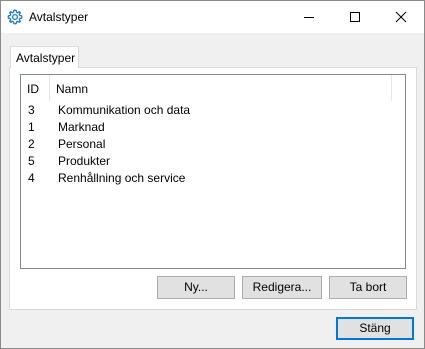 This screenshot has height=349, width=425. I want to click on maximize-button, so click(355, 17).